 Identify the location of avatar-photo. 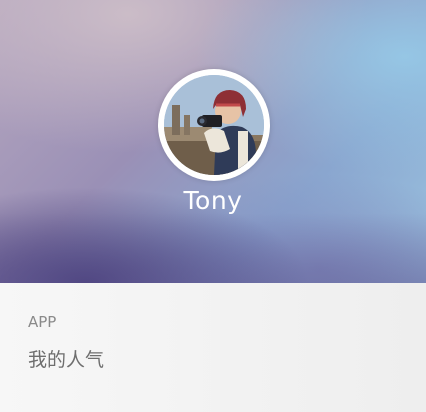
(214, 125).